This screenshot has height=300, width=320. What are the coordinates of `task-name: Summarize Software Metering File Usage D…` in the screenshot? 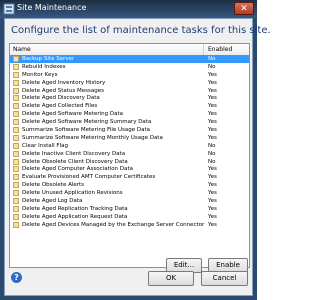 It's located at (86, 130).